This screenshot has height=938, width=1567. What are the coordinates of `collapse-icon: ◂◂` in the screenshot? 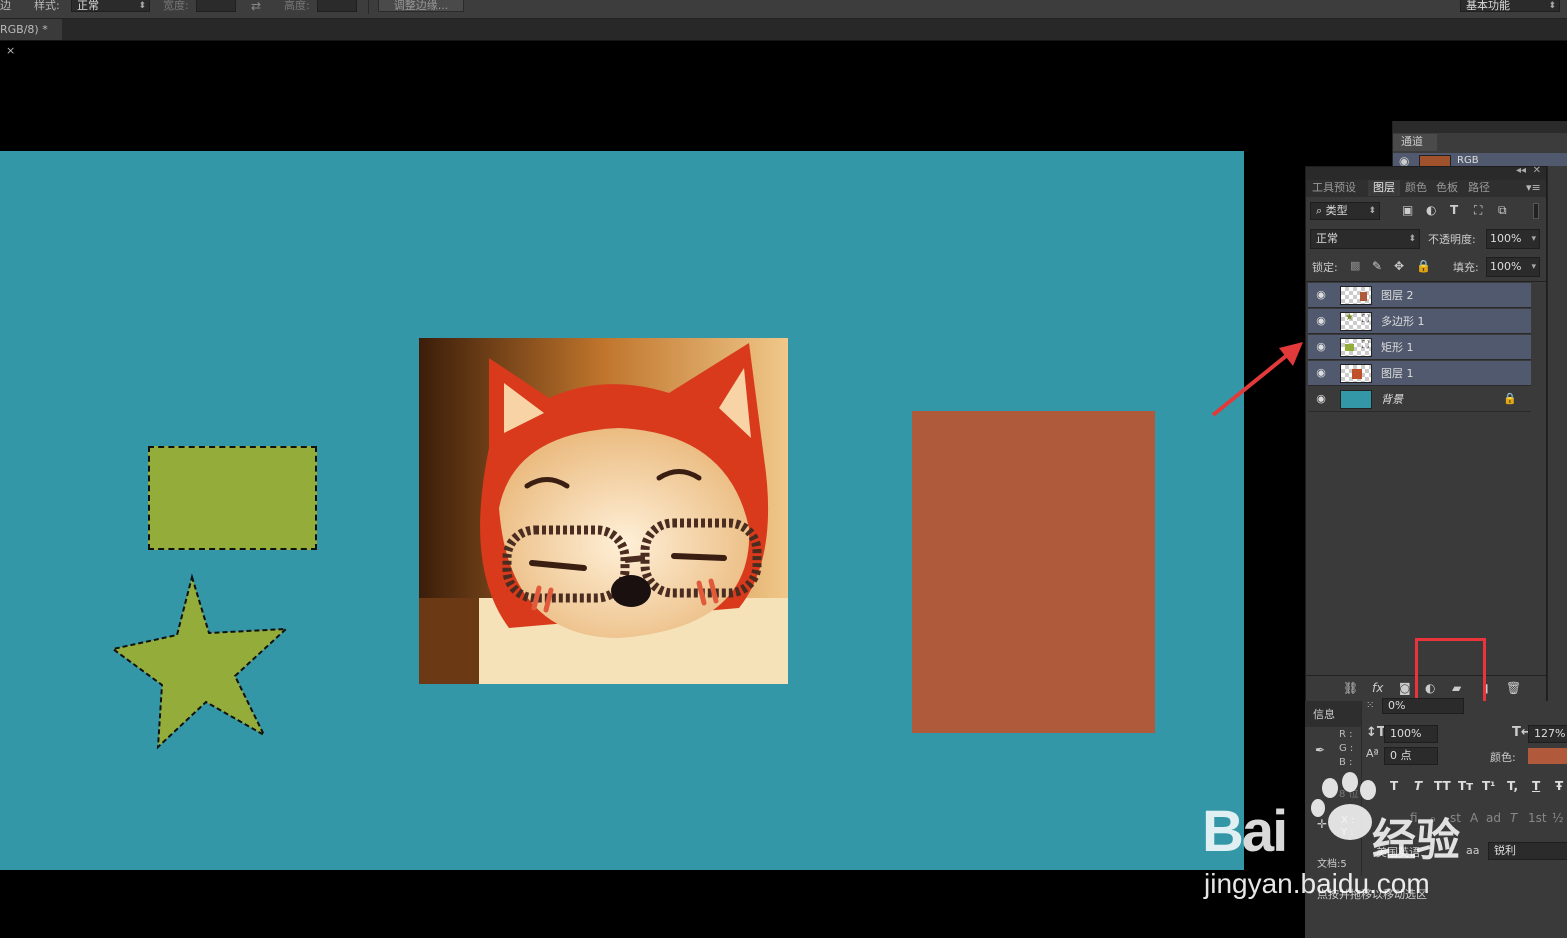 It's located at (1521, 170).